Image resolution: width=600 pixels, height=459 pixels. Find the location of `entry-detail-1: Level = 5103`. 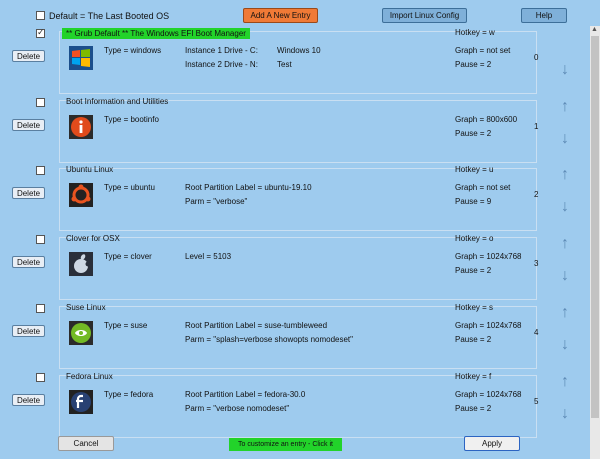

entry-detail-1: Level = 5103 is located at coordinates (208, 256).